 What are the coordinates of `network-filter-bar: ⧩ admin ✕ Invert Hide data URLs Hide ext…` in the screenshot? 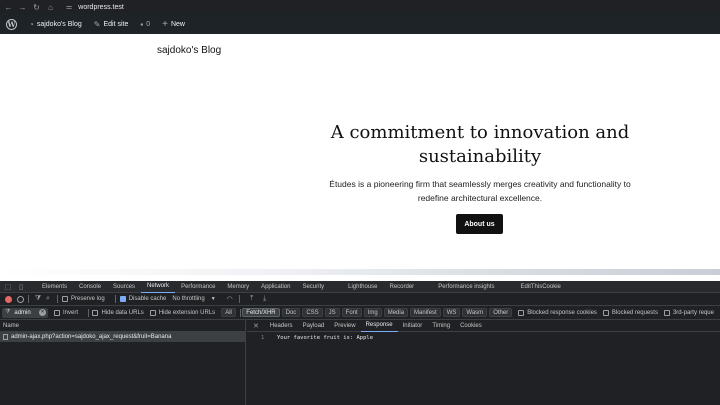 It's located at (360, 313).